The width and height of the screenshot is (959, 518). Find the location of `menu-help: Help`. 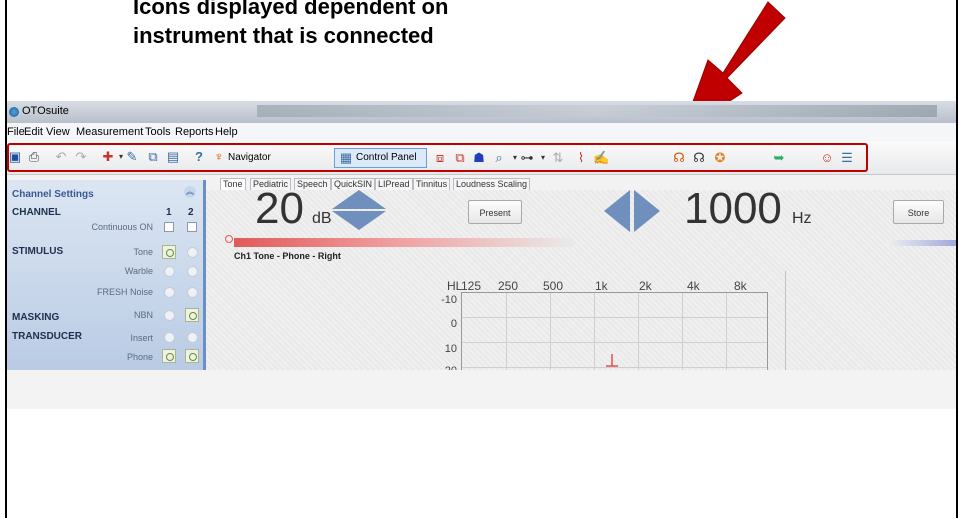

menu-help: Help is located at coordinates (226, 132).